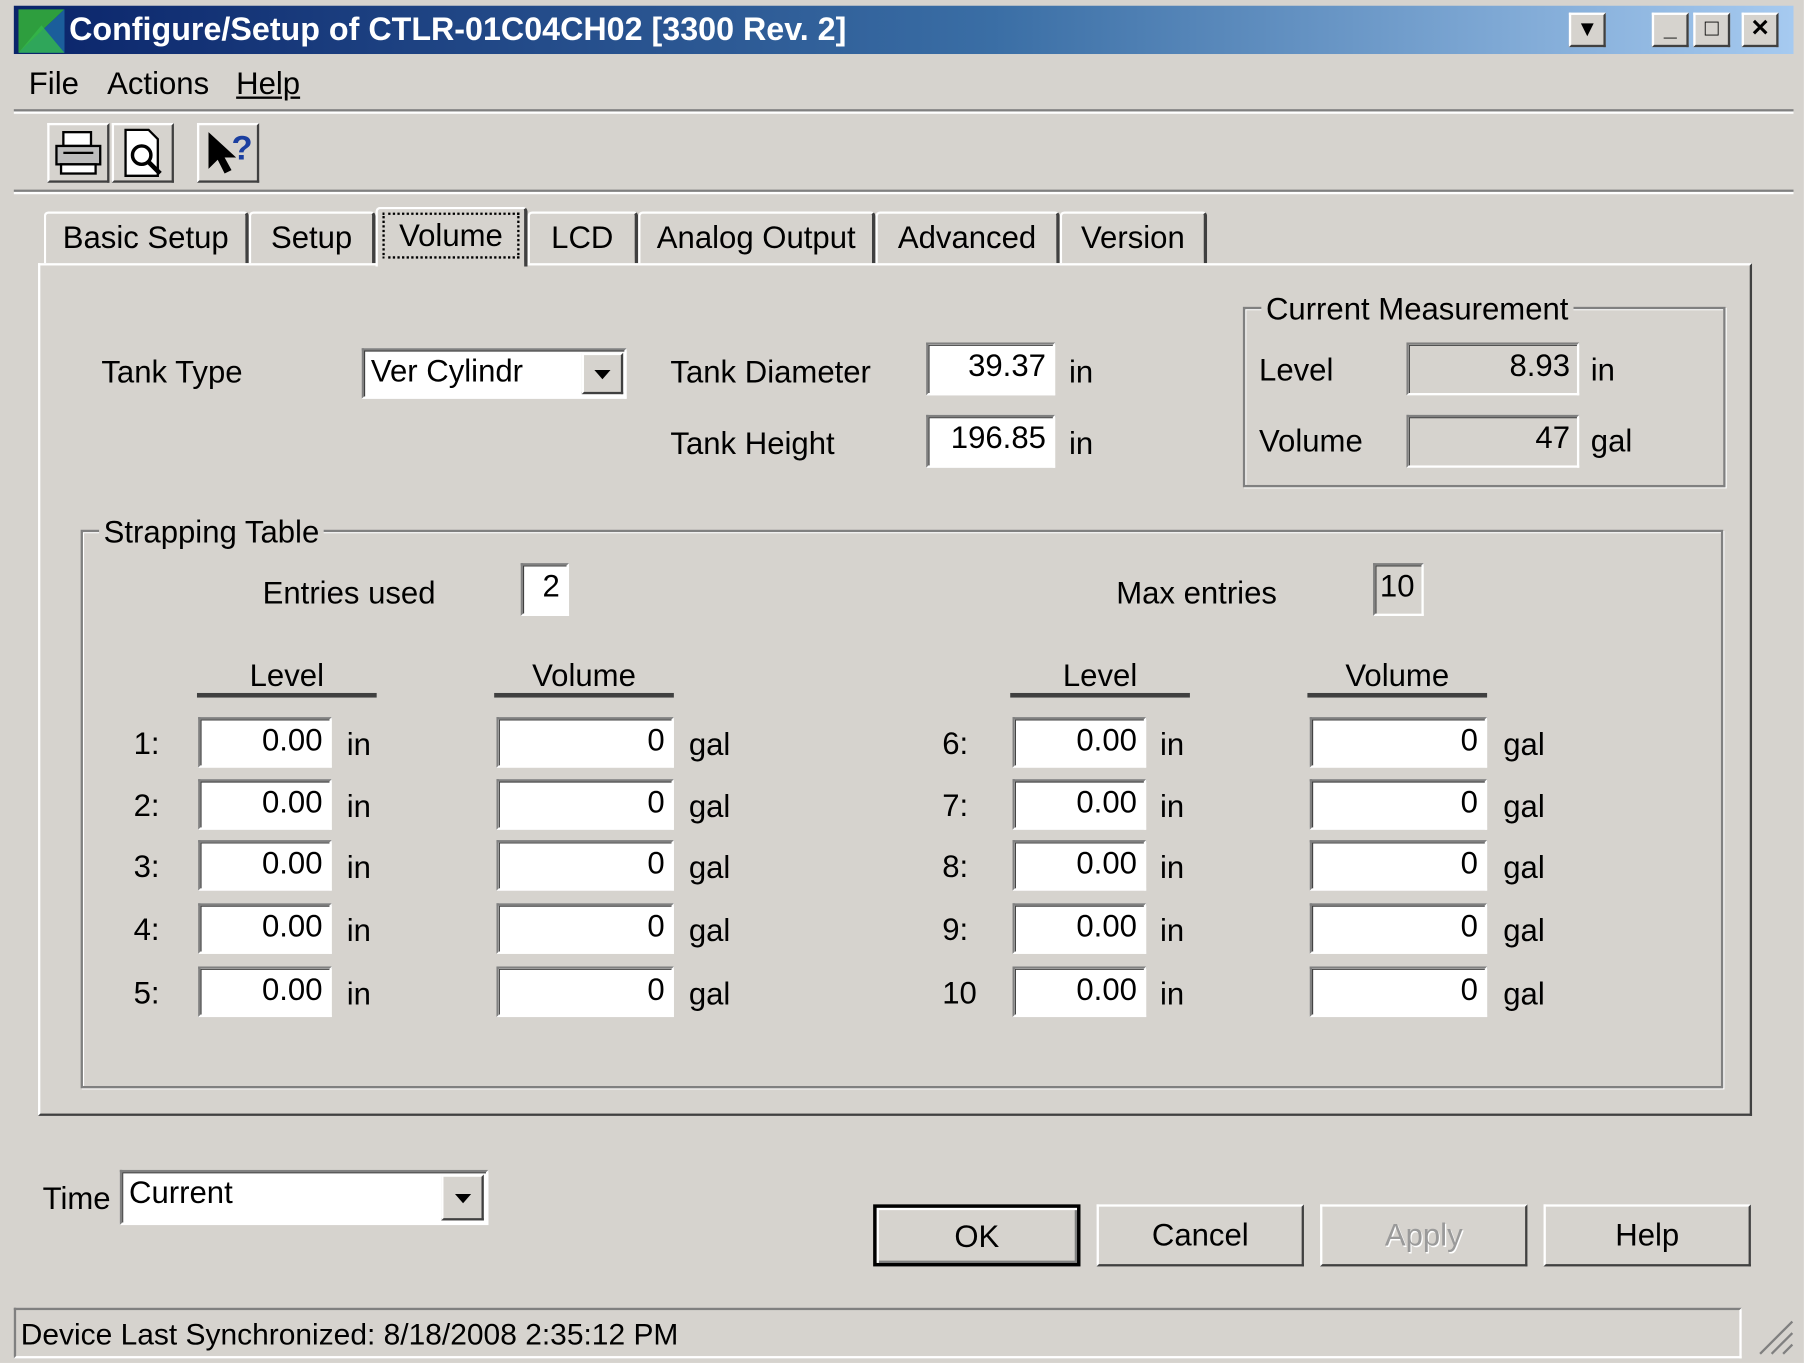 This screenshot has width=1804, height=1363. I want to click on volume-input-2: 0, so click(585, 804).